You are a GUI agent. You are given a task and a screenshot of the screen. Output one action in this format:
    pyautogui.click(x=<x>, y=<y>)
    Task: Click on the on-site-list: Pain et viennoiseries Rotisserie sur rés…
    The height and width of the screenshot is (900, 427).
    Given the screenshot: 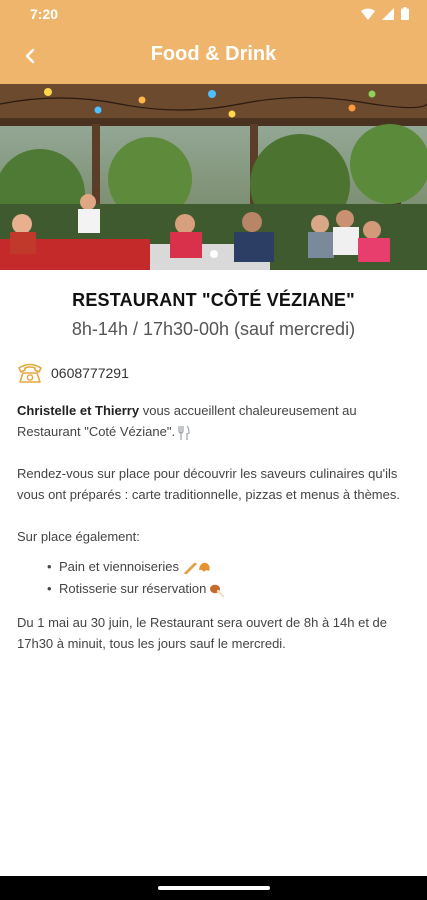 What is the action you would take?
    pyautogui.click(x=214, y=578)
    